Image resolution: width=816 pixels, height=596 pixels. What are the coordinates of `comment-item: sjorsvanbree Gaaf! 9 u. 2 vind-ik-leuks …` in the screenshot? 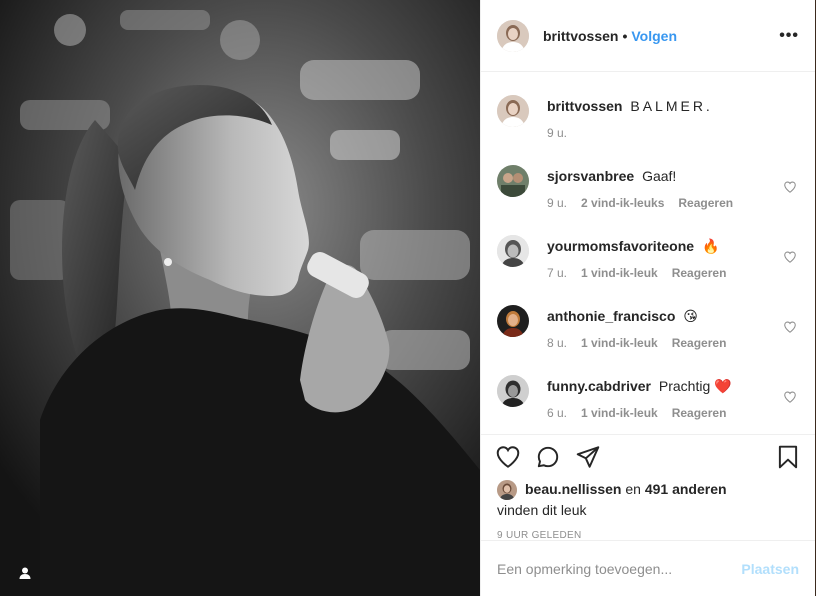 It's located at (648, 199).